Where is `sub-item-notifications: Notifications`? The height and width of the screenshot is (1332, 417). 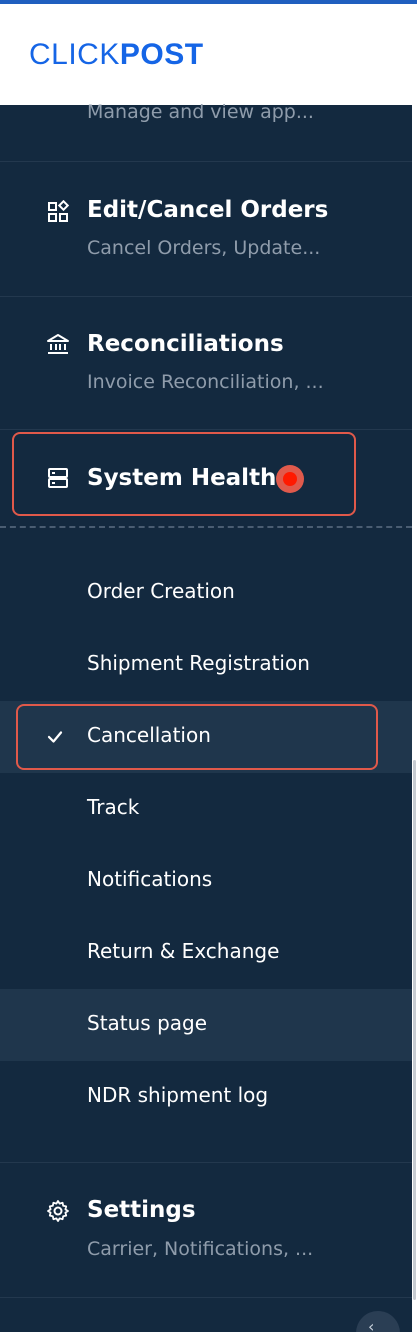 sub-item-notifications: Notifications is located at coordinates (206, 881).